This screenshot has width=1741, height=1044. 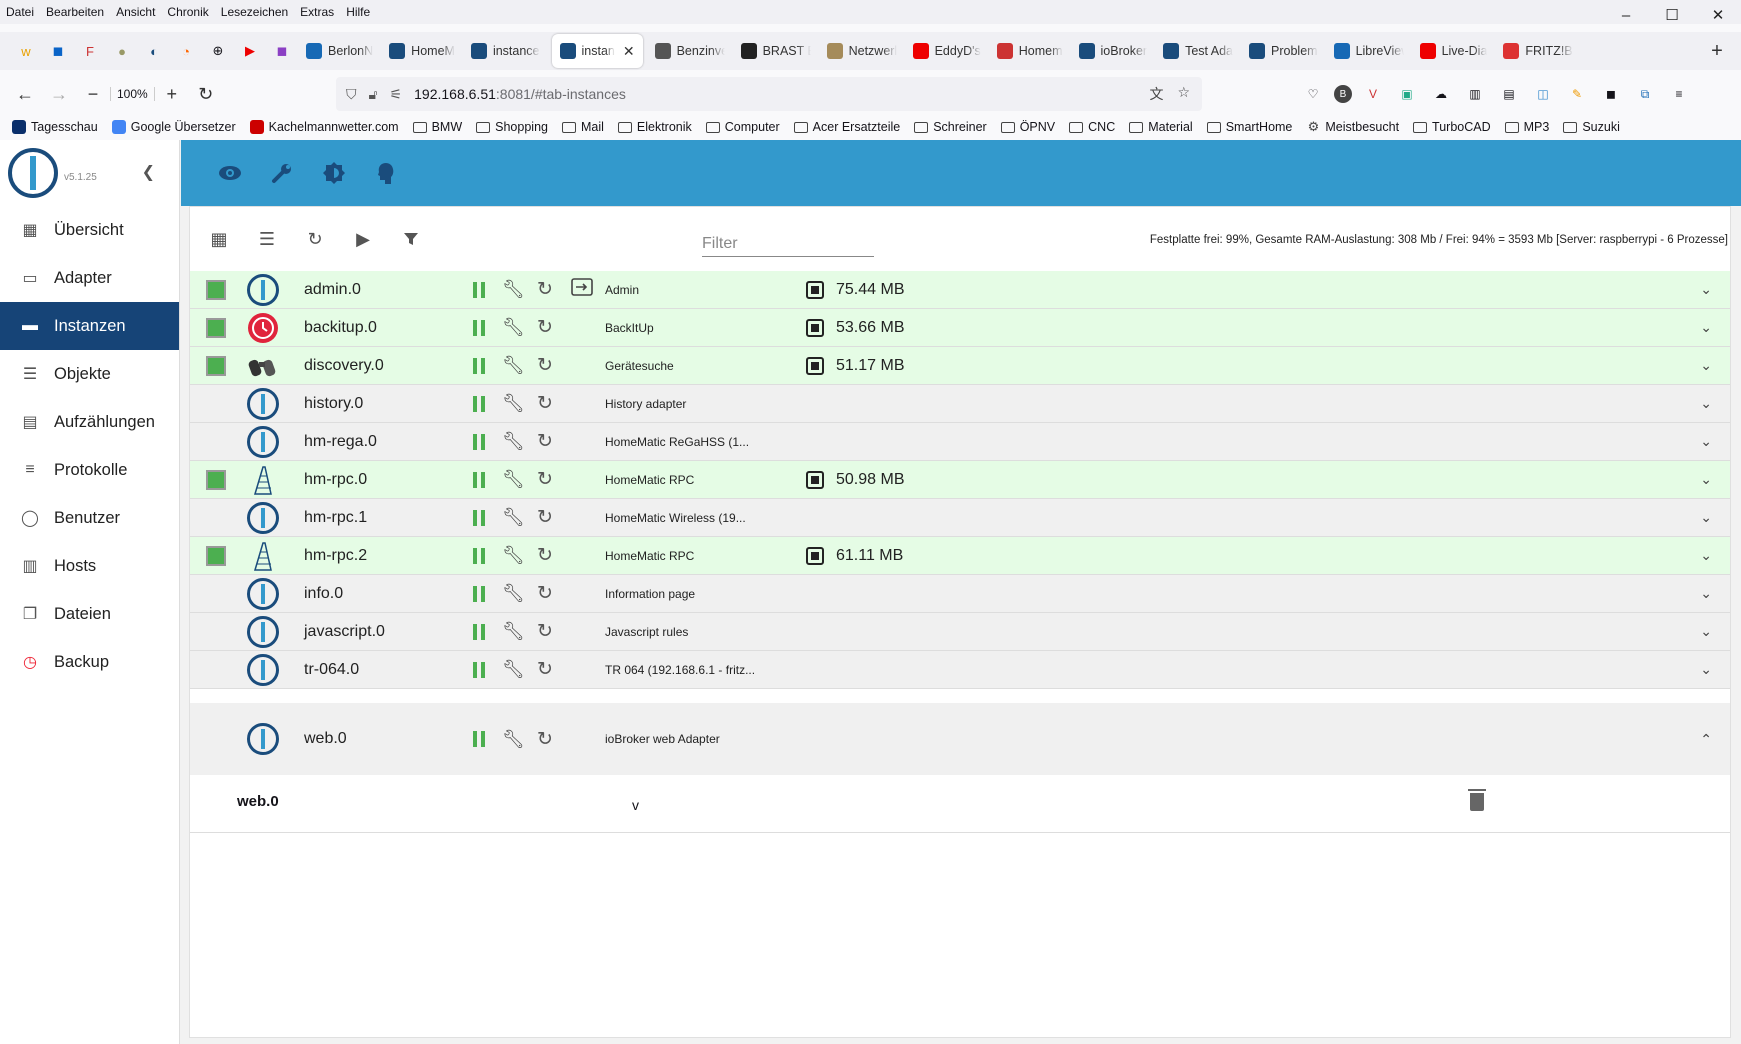 What do you see at coordinates (250, 51) in the screenshot?
I see `youtube-icon: ▶` at bounding box center [250, 51].